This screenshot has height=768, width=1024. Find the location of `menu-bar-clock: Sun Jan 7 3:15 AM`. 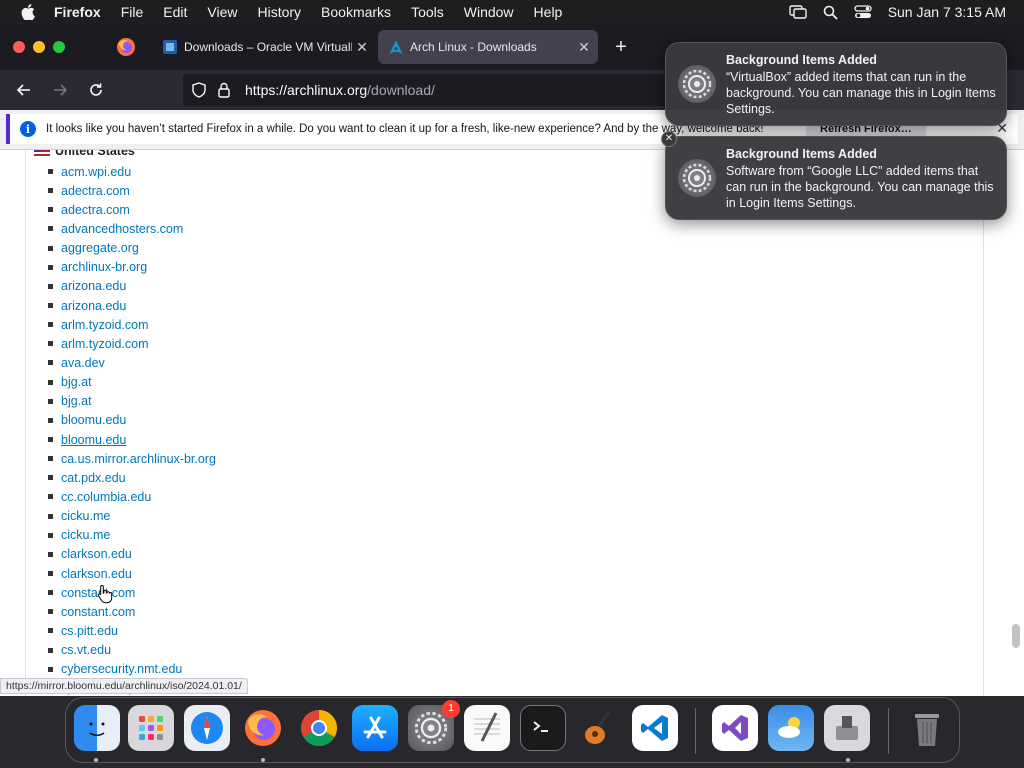

menu-bar-clock: Sun Jan 7 3:15 AM is located at coordinates (947, 12).